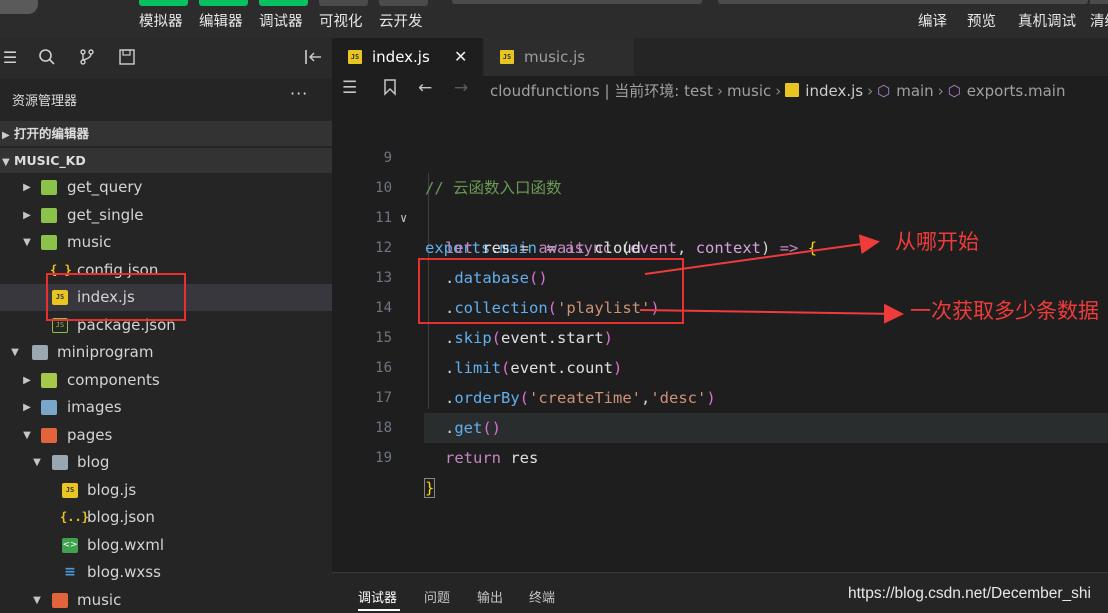 This screenshot has height=613, width=1108. I want to click on tree-item-label: components, so click(113, 380).